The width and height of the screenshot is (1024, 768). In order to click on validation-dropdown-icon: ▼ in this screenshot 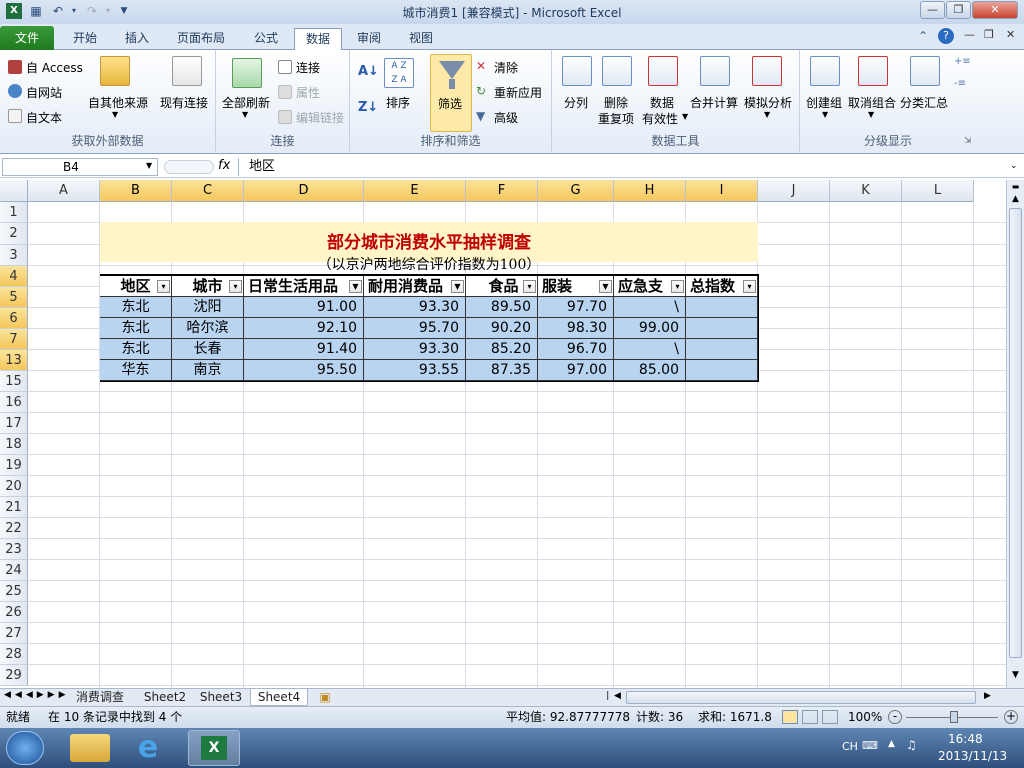, I will do `click(685, 116)`.